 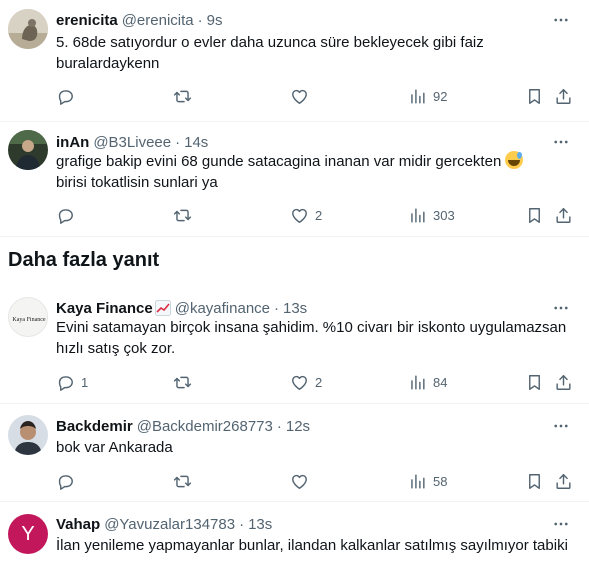 I want to click on tweet-header: erenicita @erenicita · 9s, so click(x=316, y=20).